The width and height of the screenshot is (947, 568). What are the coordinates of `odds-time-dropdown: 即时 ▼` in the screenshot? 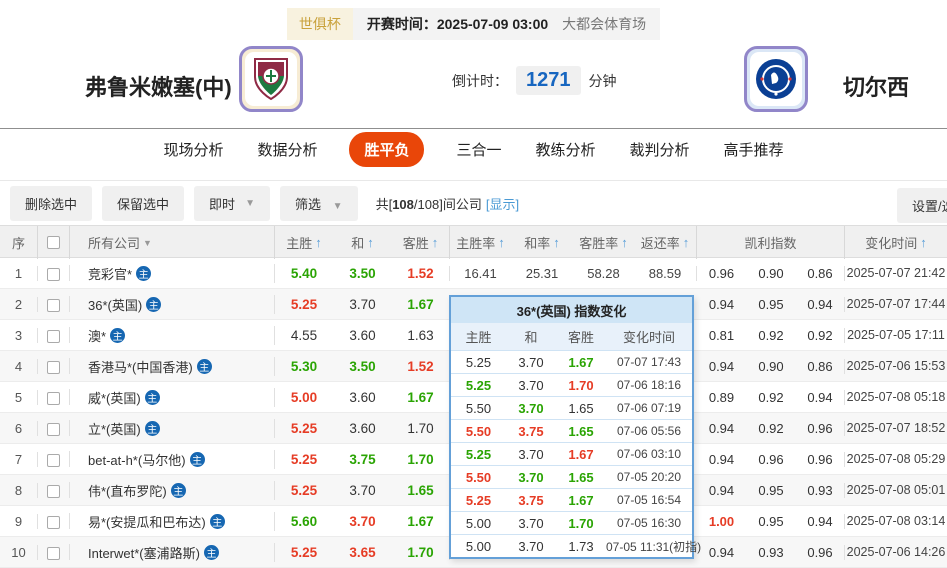 It's located at (232, 203).